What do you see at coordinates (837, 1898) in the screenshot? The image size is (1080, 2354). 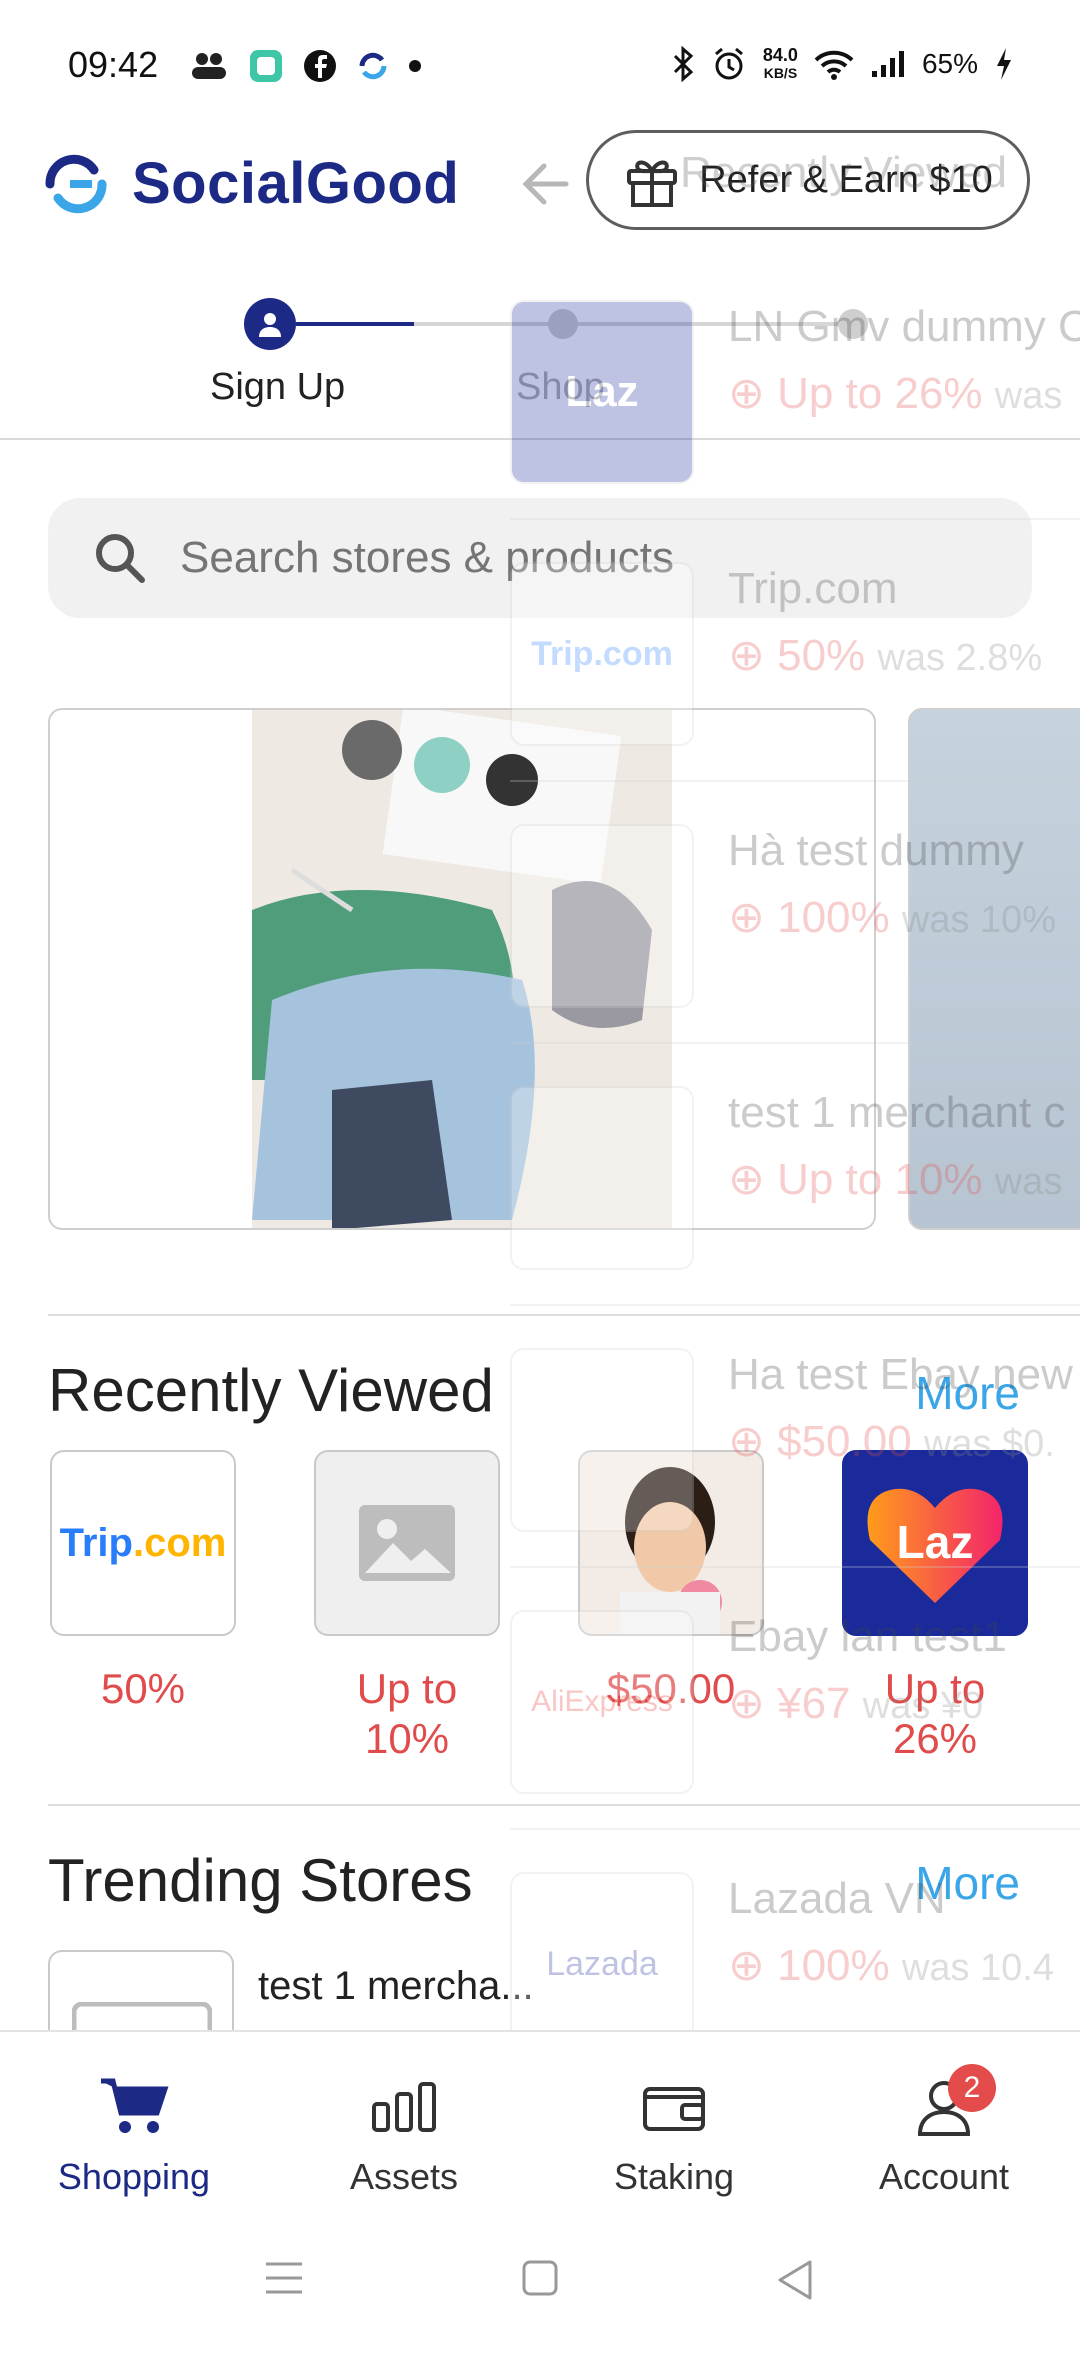 I see `overlay-store-name: Lazada VN` at bounding box center [837, 1898].